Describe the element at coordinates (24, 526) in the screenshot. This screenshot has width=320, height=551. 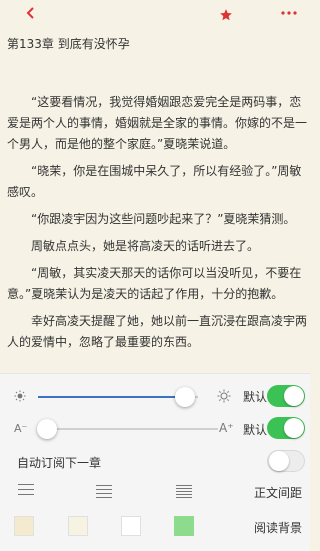
I see `background-swatch-beige` at that location.